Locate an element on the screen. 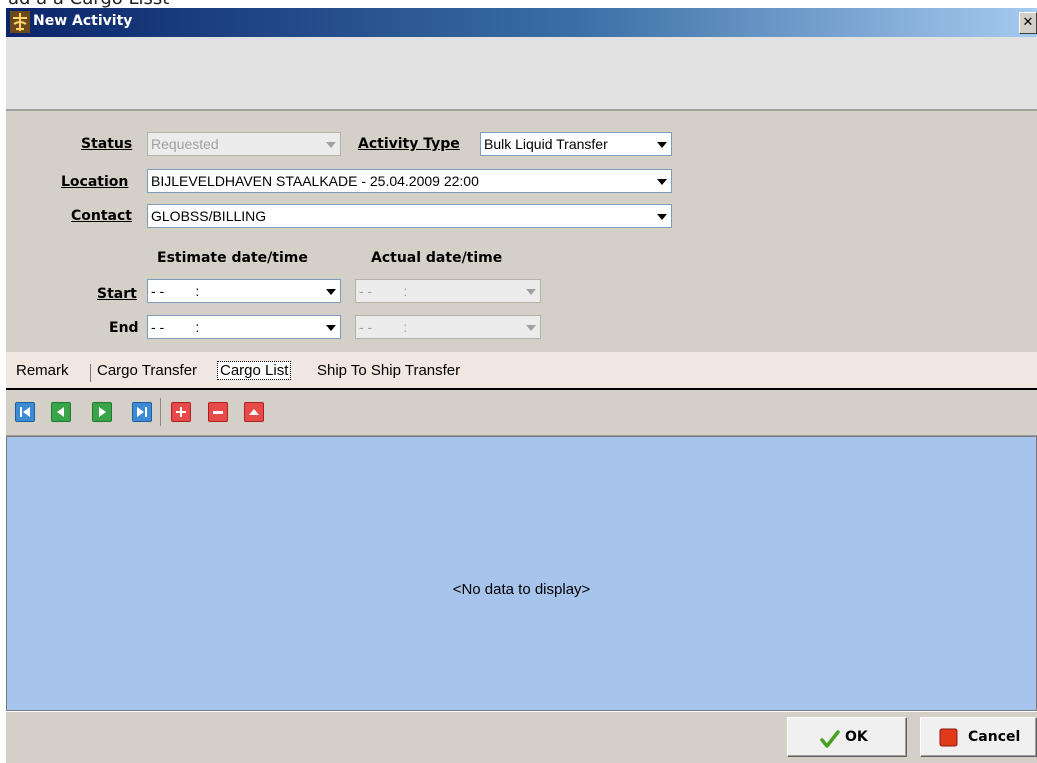  tab-cargo-list: Cargo List is located at coordinates (254, 370).